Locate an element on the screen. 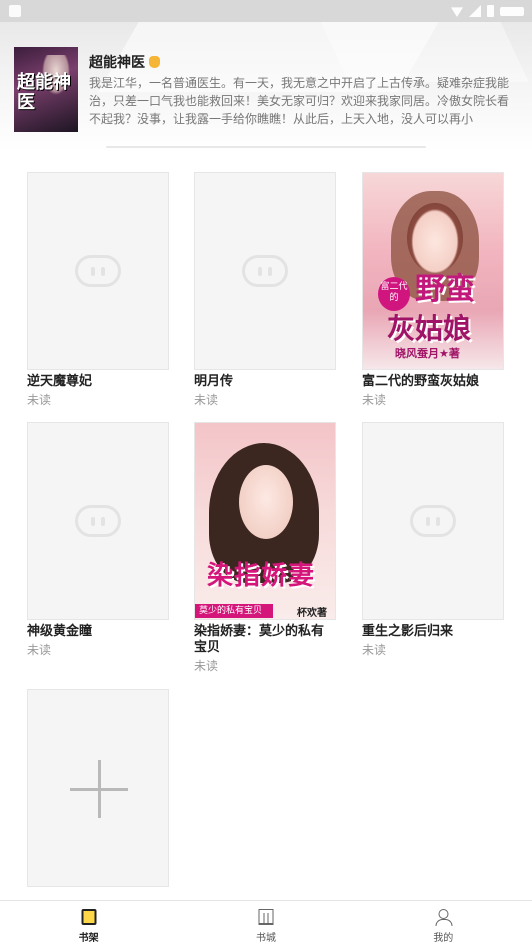 This screenshot has width=532, height=944. bookshelf-icon is located at coordinates (89, 917).